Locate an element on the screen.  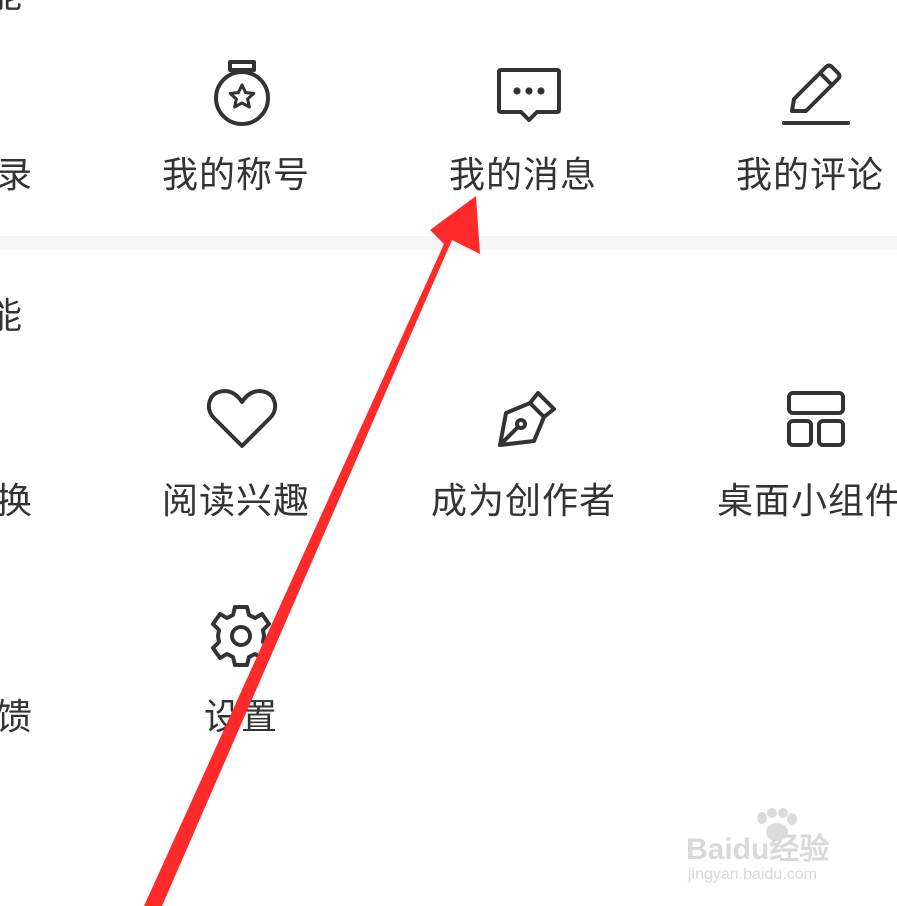
menu-item-label: 成为创作者 is located at coordinates (524, 501).